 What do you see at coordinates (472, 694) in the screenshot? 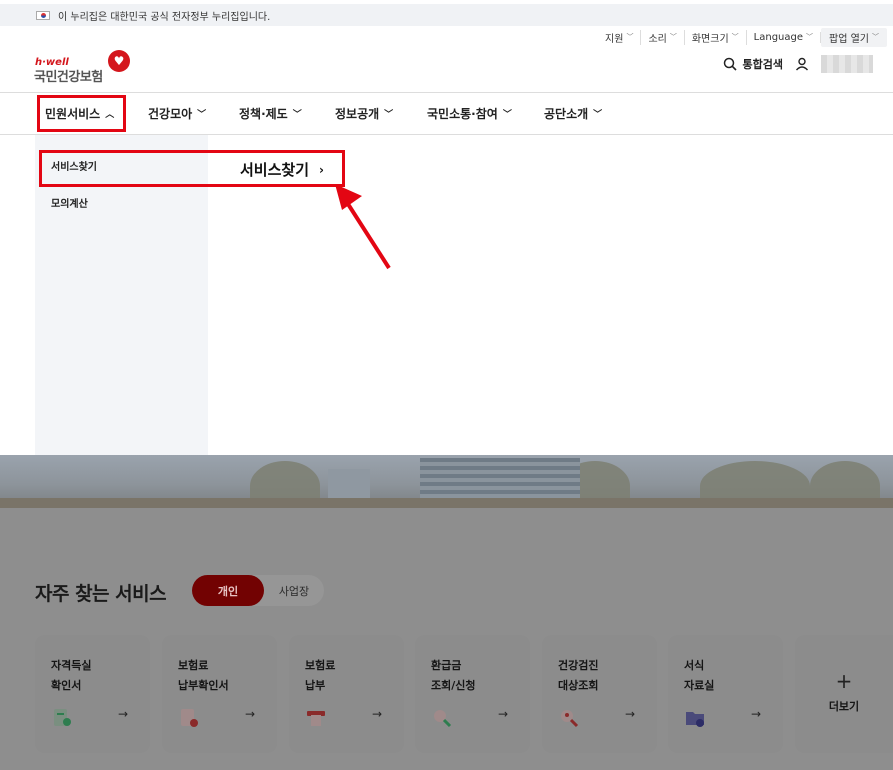
I see `service-card-refund: 환급금 조회/신청 →` at bounding box center [472, 694].